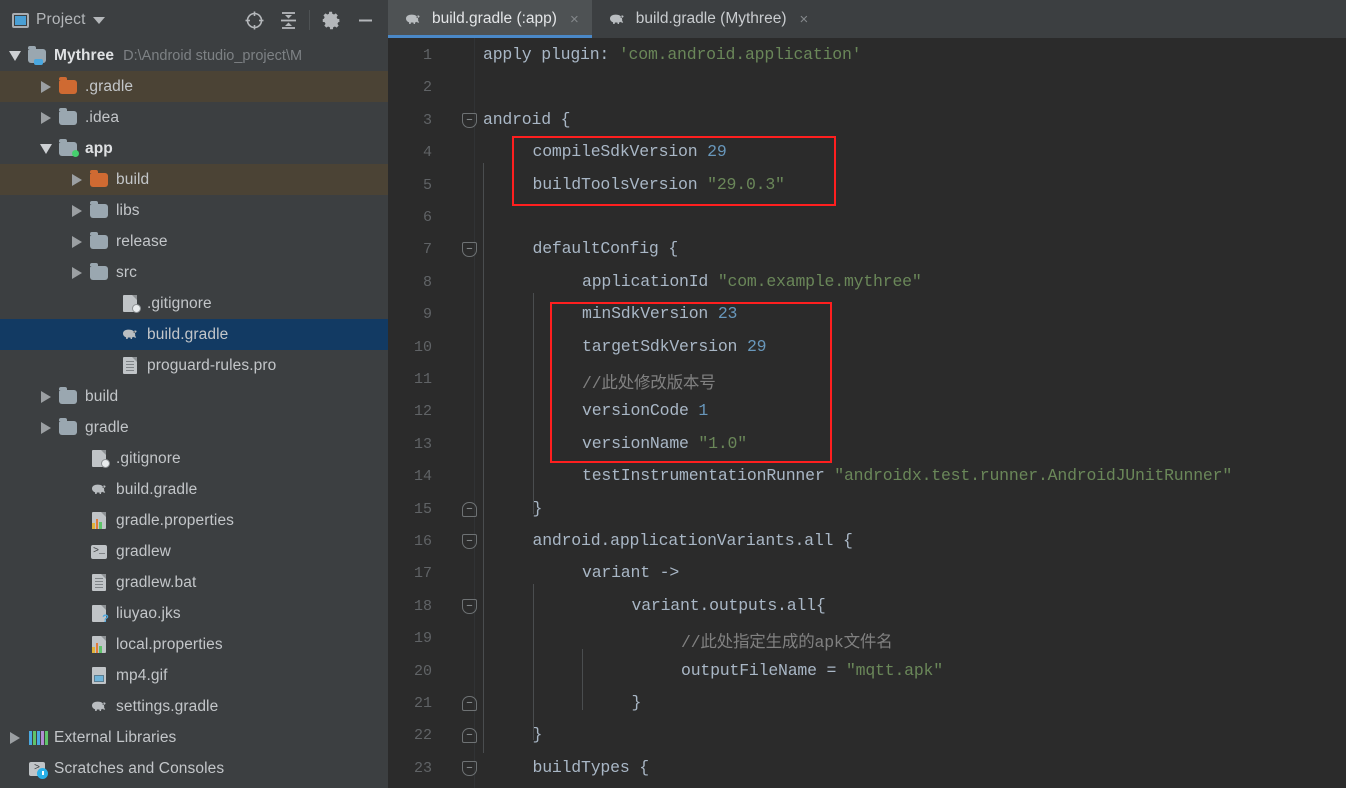  Describe the element at coordinates (98, 20) in the screenshot. I see `chevron-down-icon` at that location.